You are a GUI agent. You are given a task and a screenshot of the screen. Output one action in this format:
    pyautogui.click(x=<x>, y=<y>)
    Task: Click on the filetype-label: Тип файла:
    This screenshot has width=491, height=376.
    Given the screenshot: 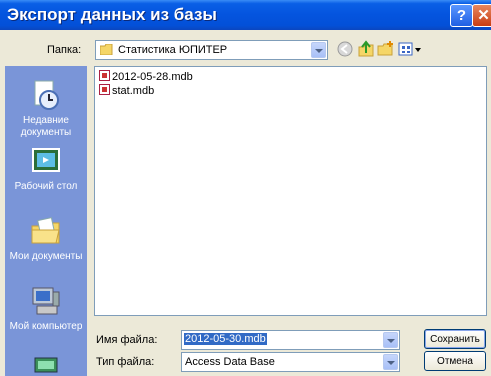 What is the action you would take?
    pyautogui.click(x=125, y=362)
    